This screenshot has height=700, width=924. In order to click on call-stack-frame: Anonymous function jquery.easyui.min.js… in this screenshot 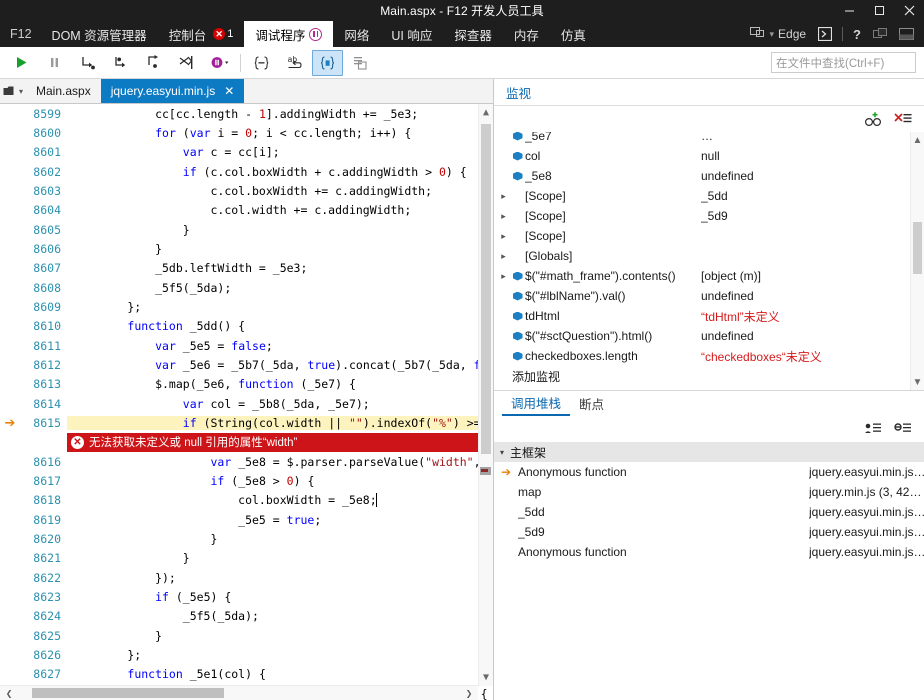, I will do `click(709, 552)`.